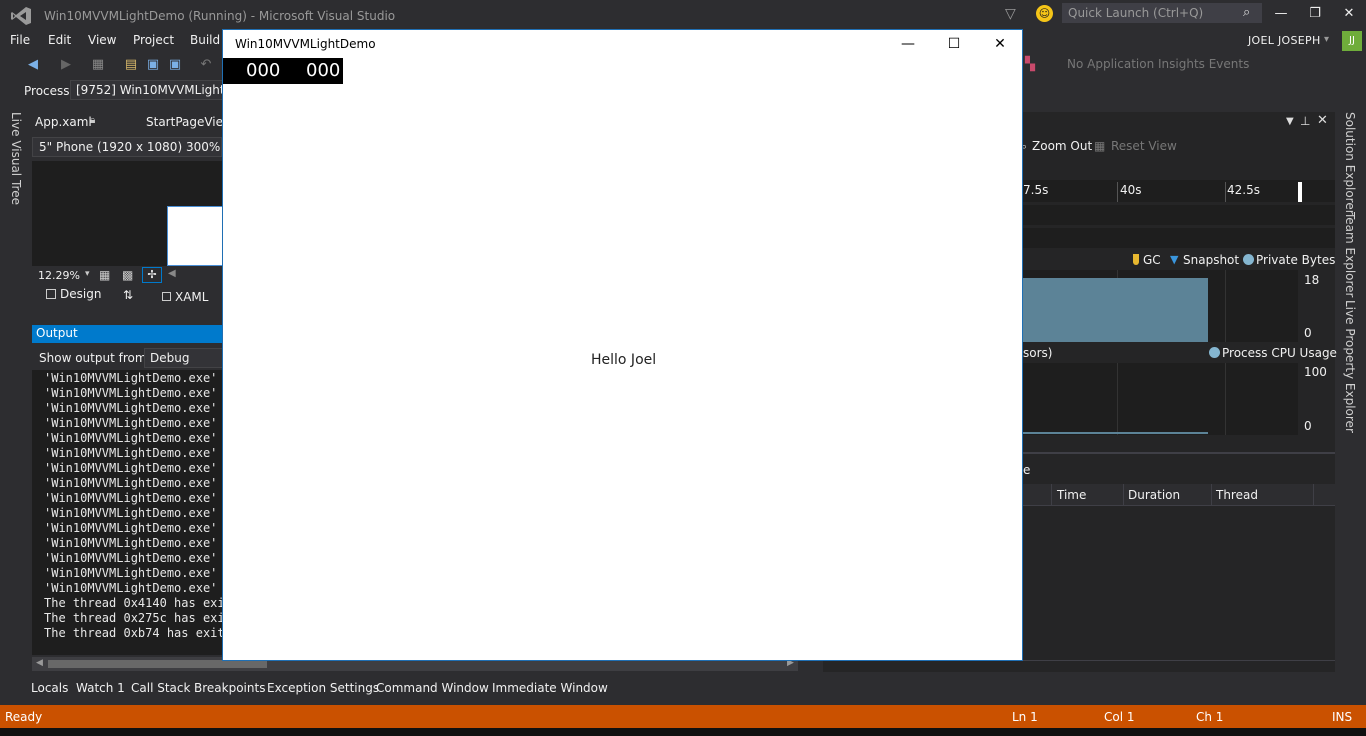 The image size is (1366, 736). Describe the element at coordinates (305, 44) in the screenshot. I see `app-window-title: Win10MVVMLightDemo` at that location.